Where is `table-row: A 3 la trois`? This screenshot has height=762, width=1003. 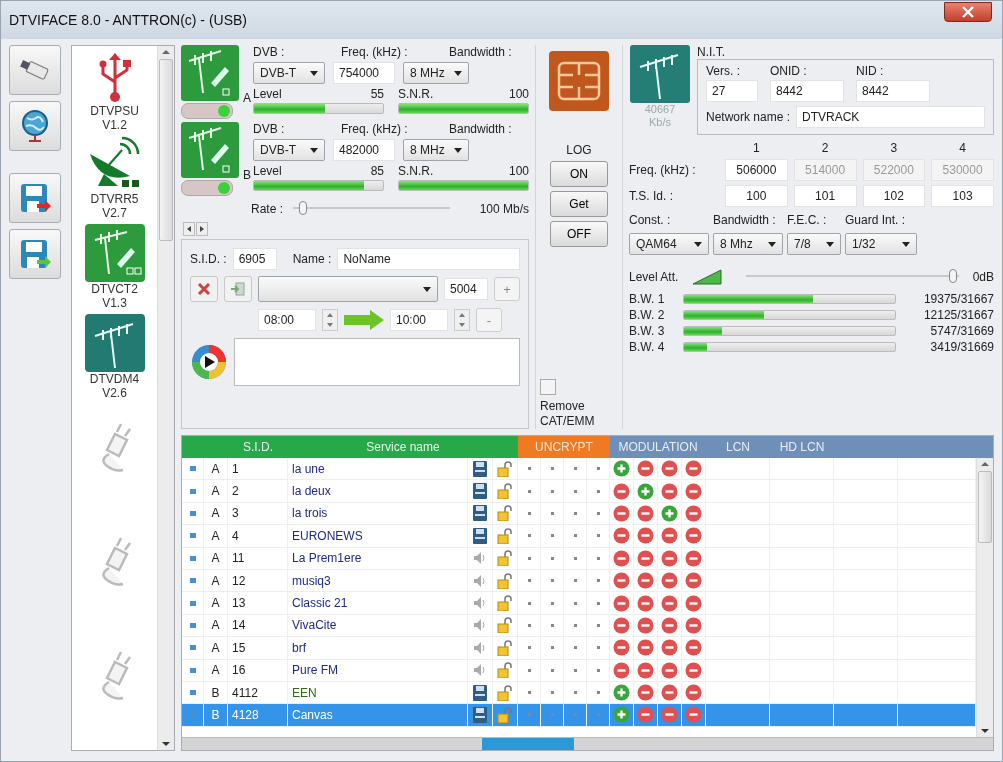
table-row: A 3 la trois is located at coordinates (579, 514).